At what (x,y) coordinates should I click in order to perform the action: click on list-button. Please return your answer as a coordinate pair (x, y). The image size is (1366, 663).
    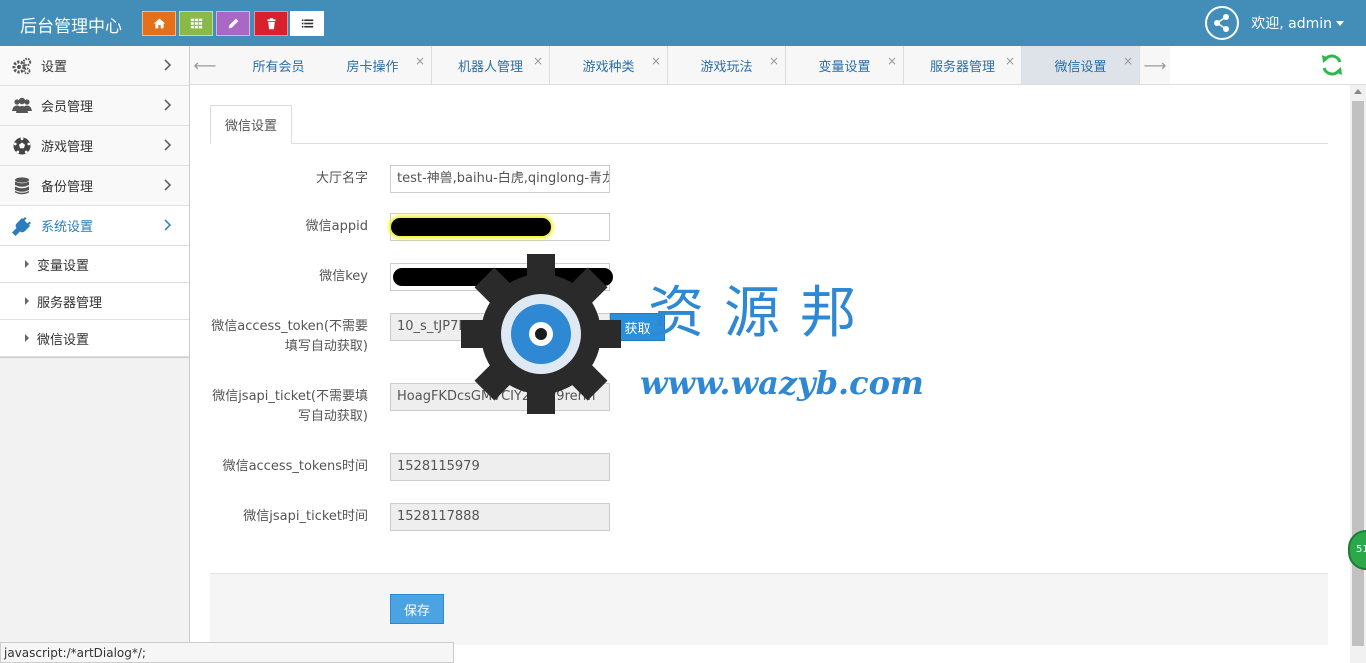
    Looking at the image, I should click on (307, 23).